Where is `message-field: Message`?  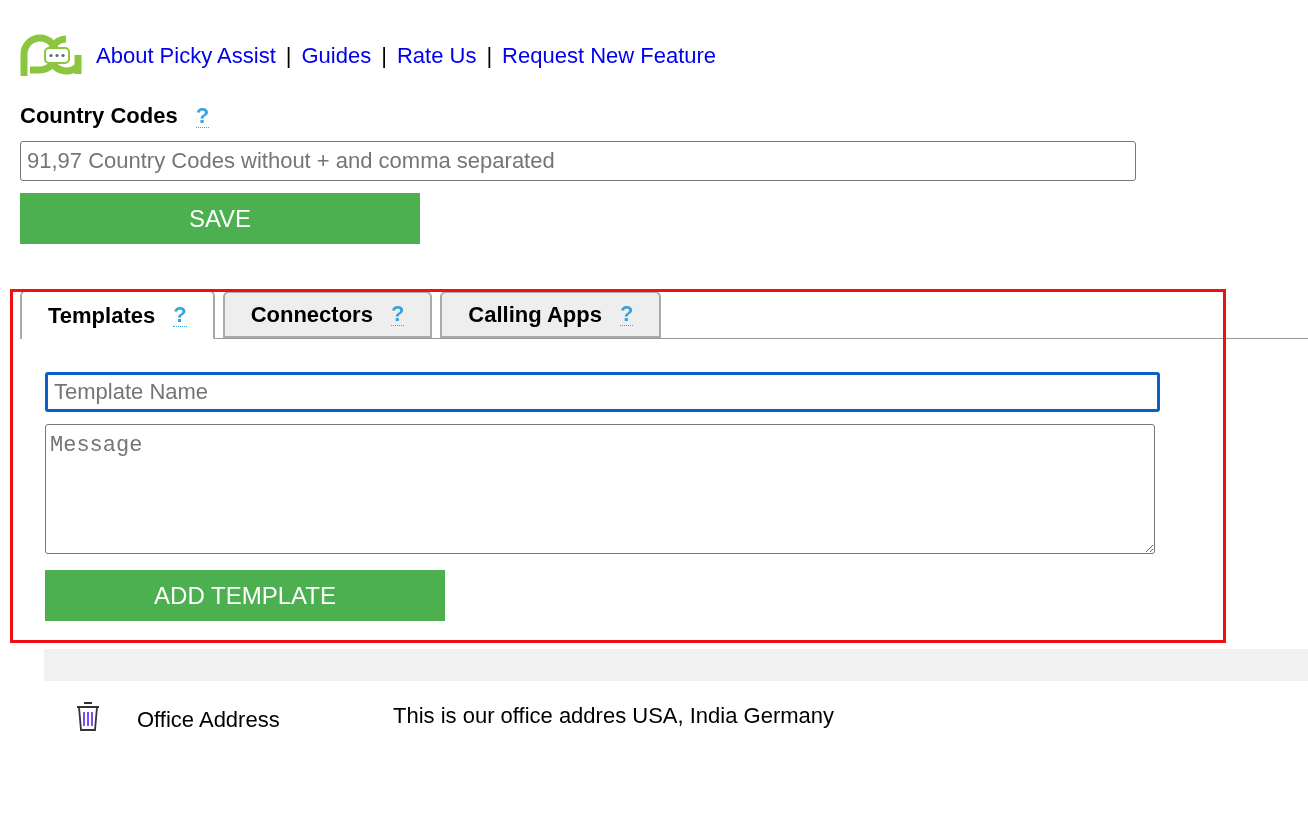 message-field: Message is located at coordinates (600, 489).